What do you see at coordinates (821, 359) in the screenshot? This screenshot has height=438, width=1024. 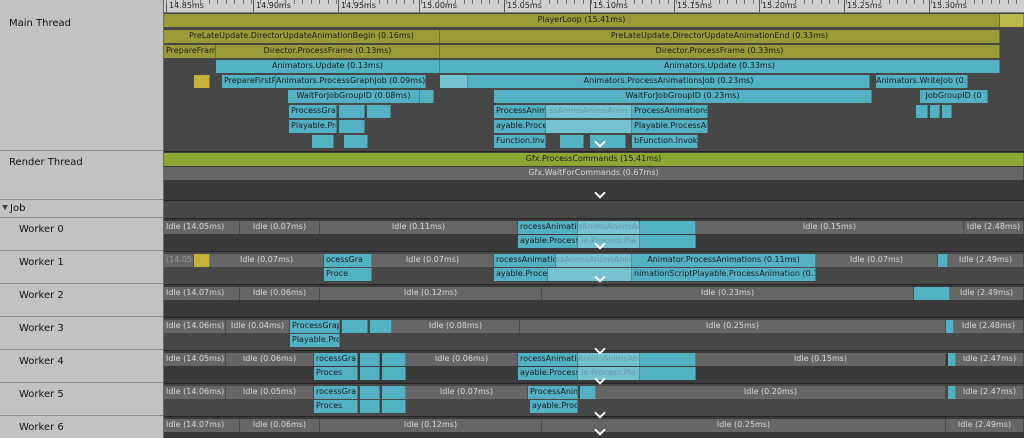 I see `marker-w4-idle: Idle (0.15ms)` at bounding box center [821, 359].